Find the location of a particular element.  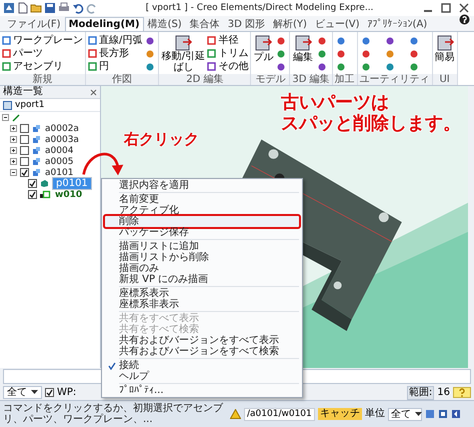

catch-badge: キャッチ is located at coordinates (340, 414).